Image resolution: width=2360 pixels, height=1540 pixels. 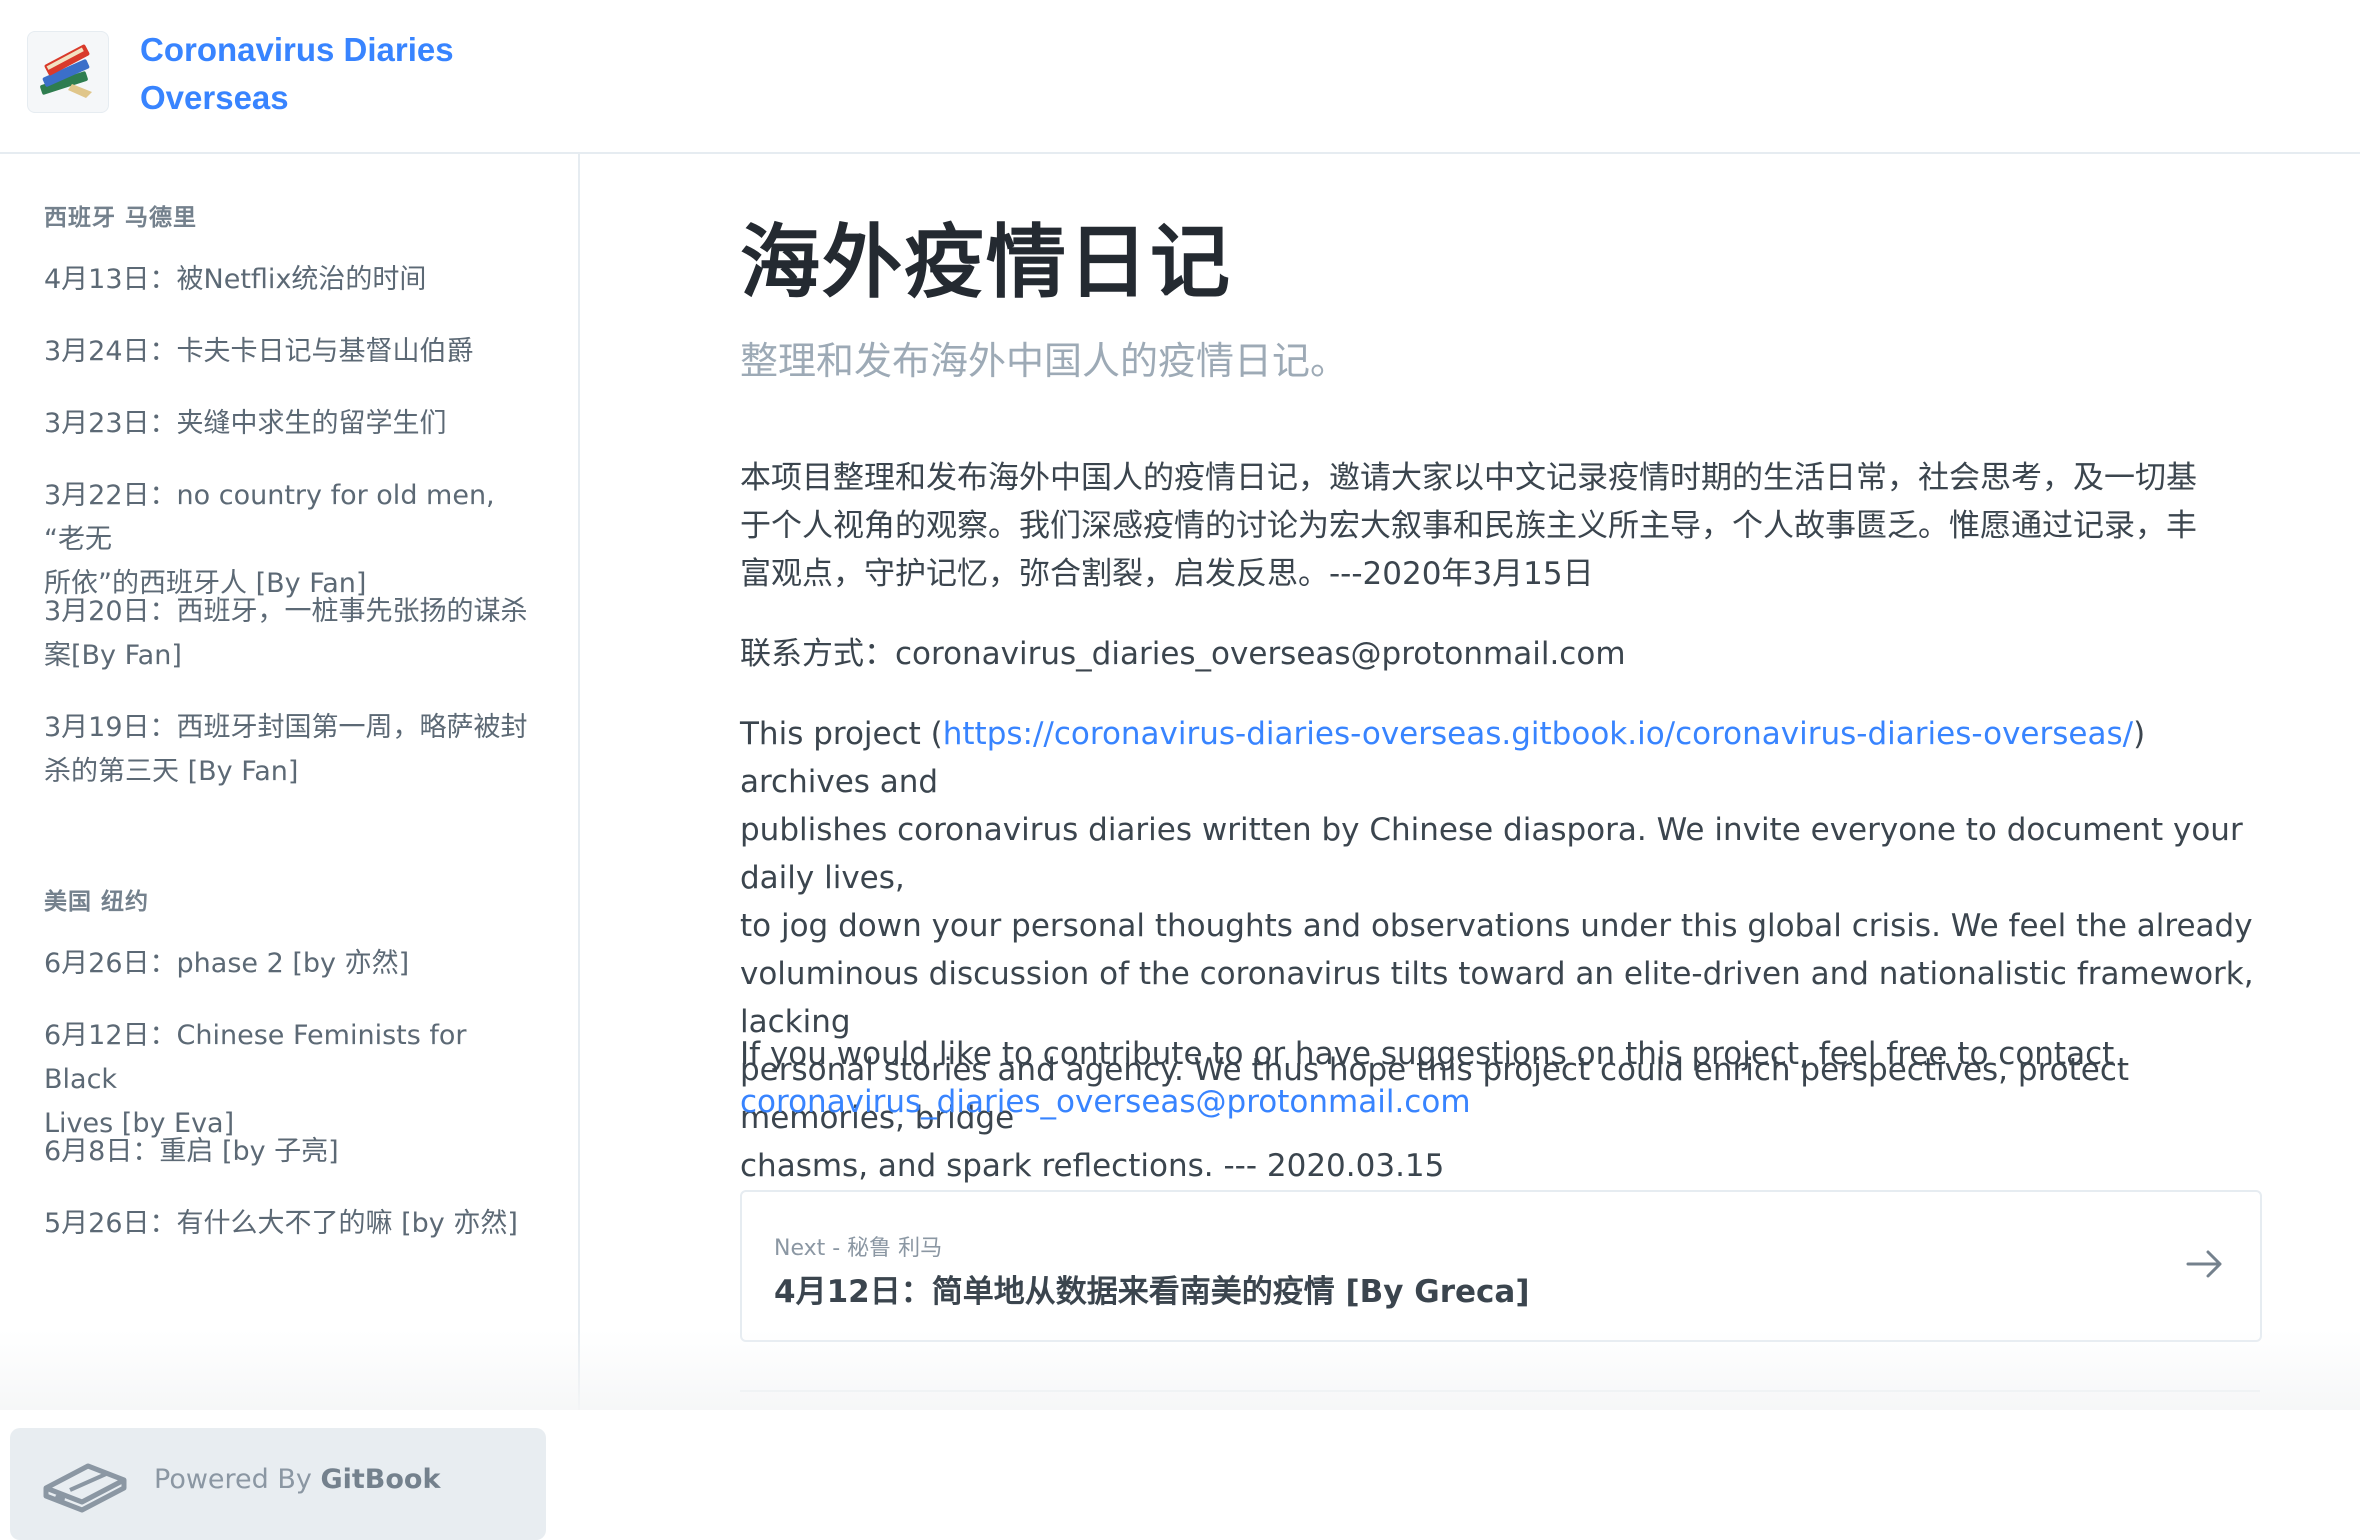 I want to click on sidebar-item-label: 6月8日：重启 [by 子亮], so click(x=294, y=1152).